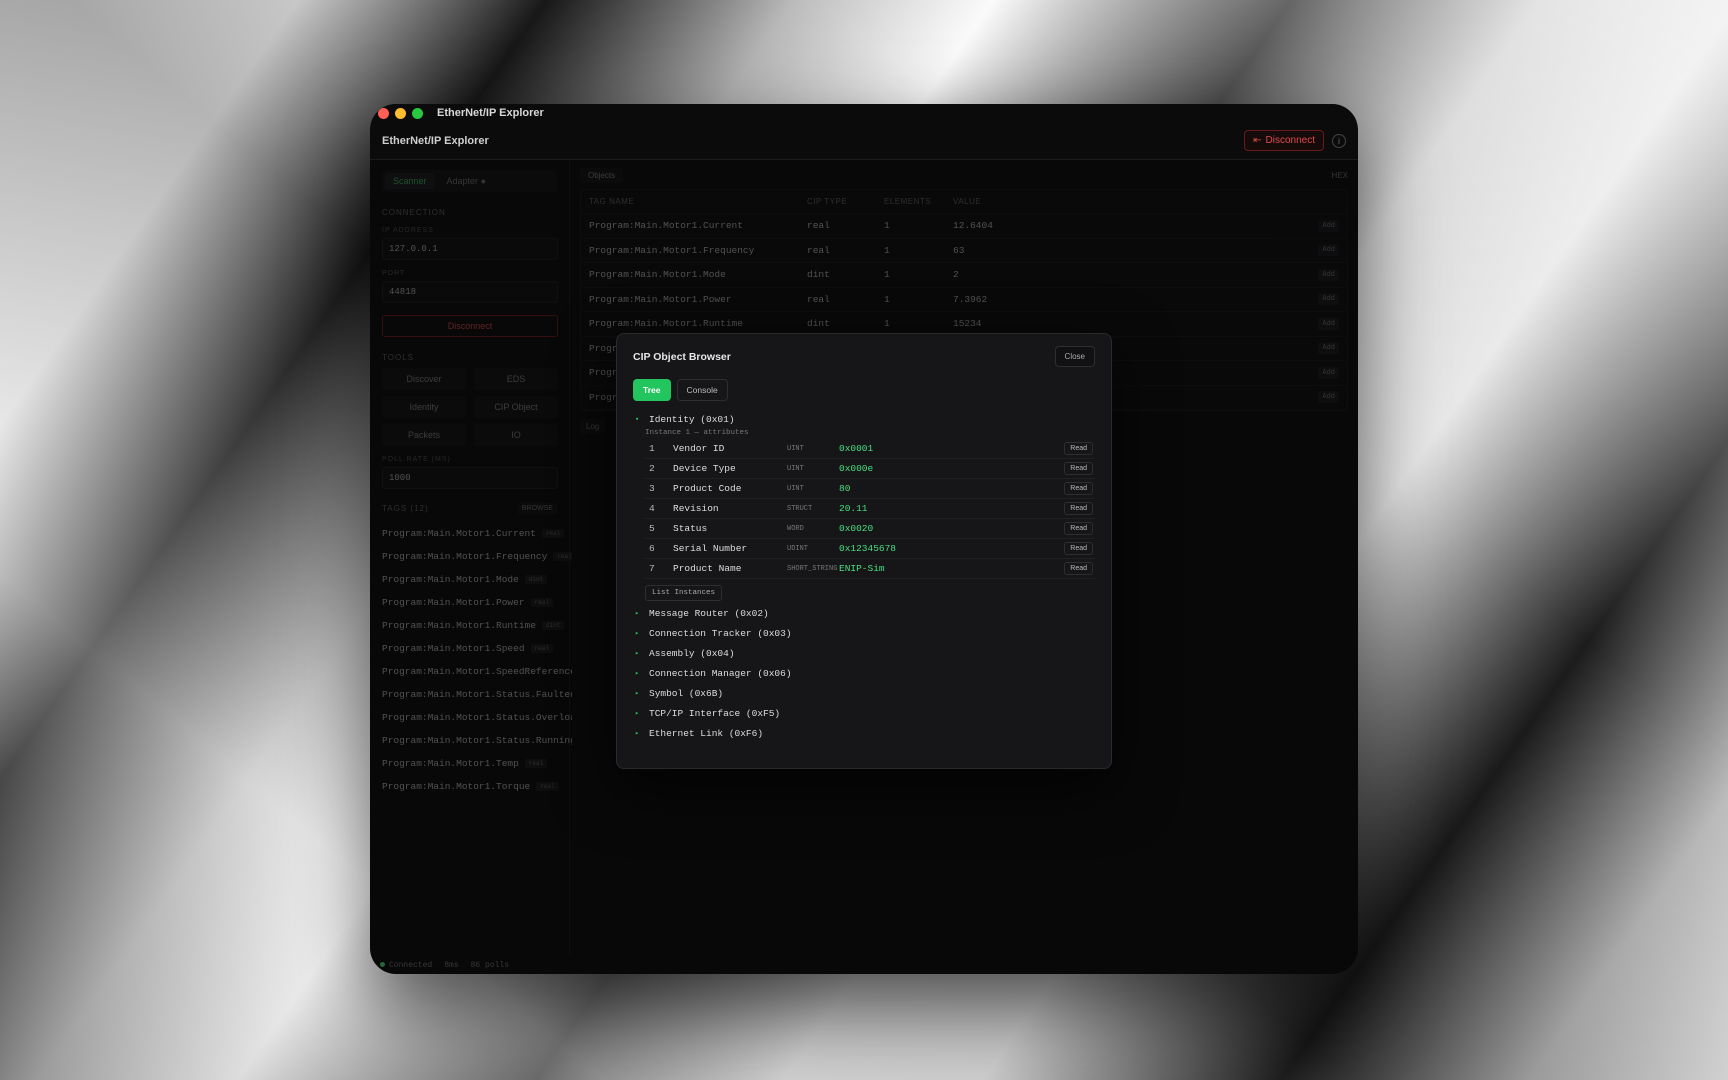 Image resolution: width=1728 pixels, height=1080 pixels. What do you see at coordinates (1339, 140) in the screenshot?
I see `info-icon: i` at bounding box center [1339, 140].